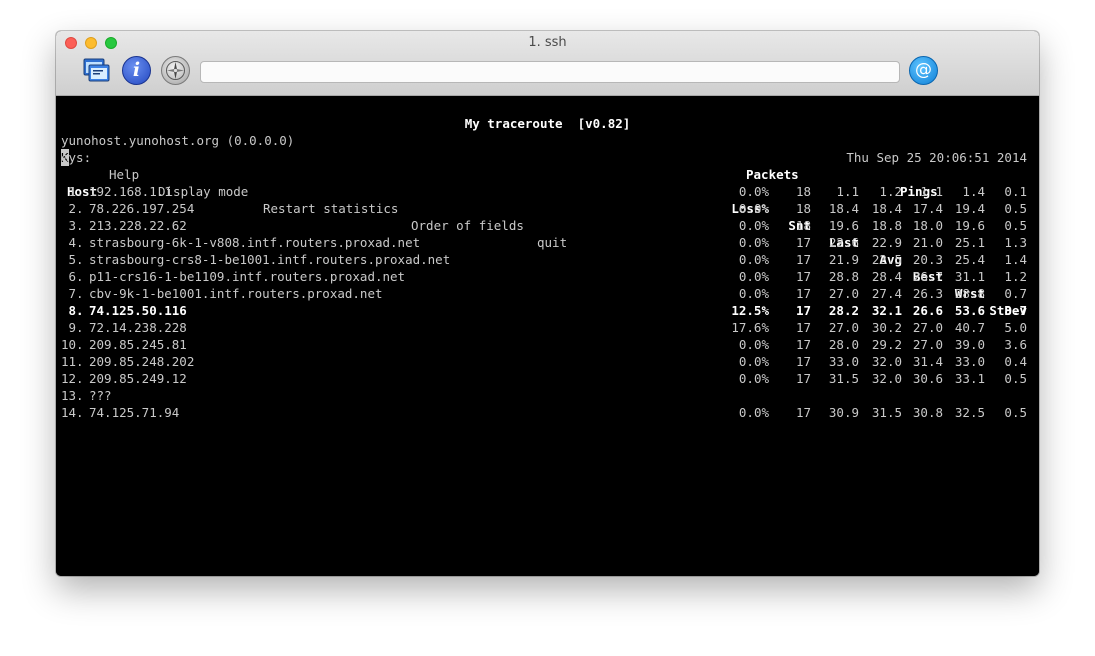 This screenshot has width=1095, height=656. What do you see at coordinates (138, 225) in the screenshot?
I see `hop-host: 213.228.22.62` at bounding box center [138, 225].